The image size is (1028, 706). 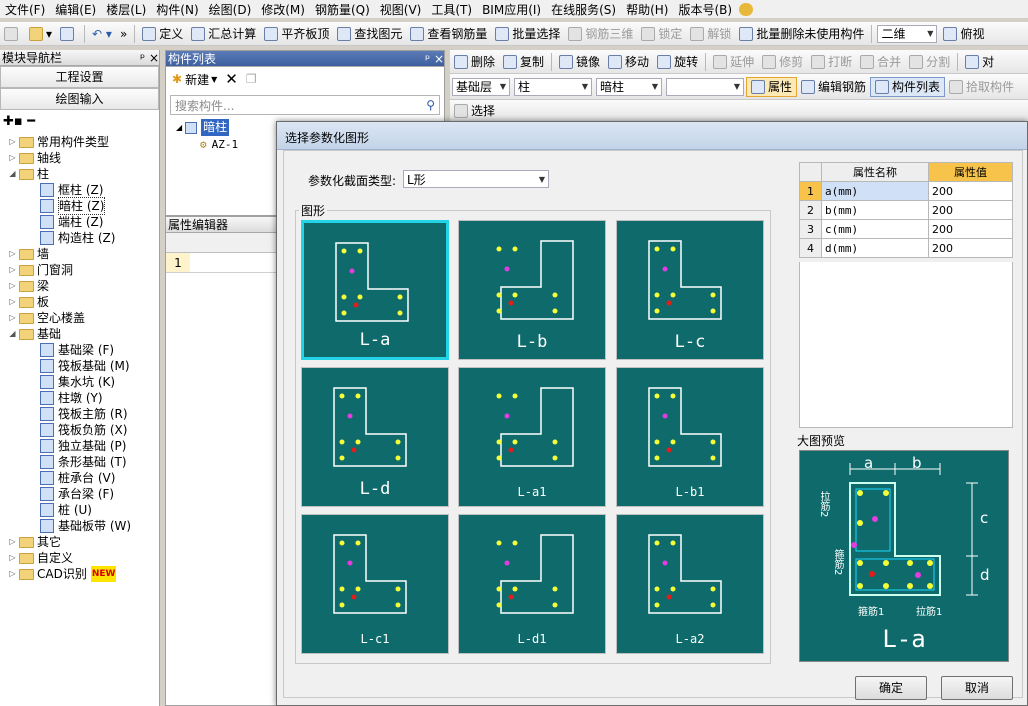 What do you see at coordinates (79, 190) in the screenshot?
I see `tree-item: 框柱 (Z)` at bounding box center [79, 190].